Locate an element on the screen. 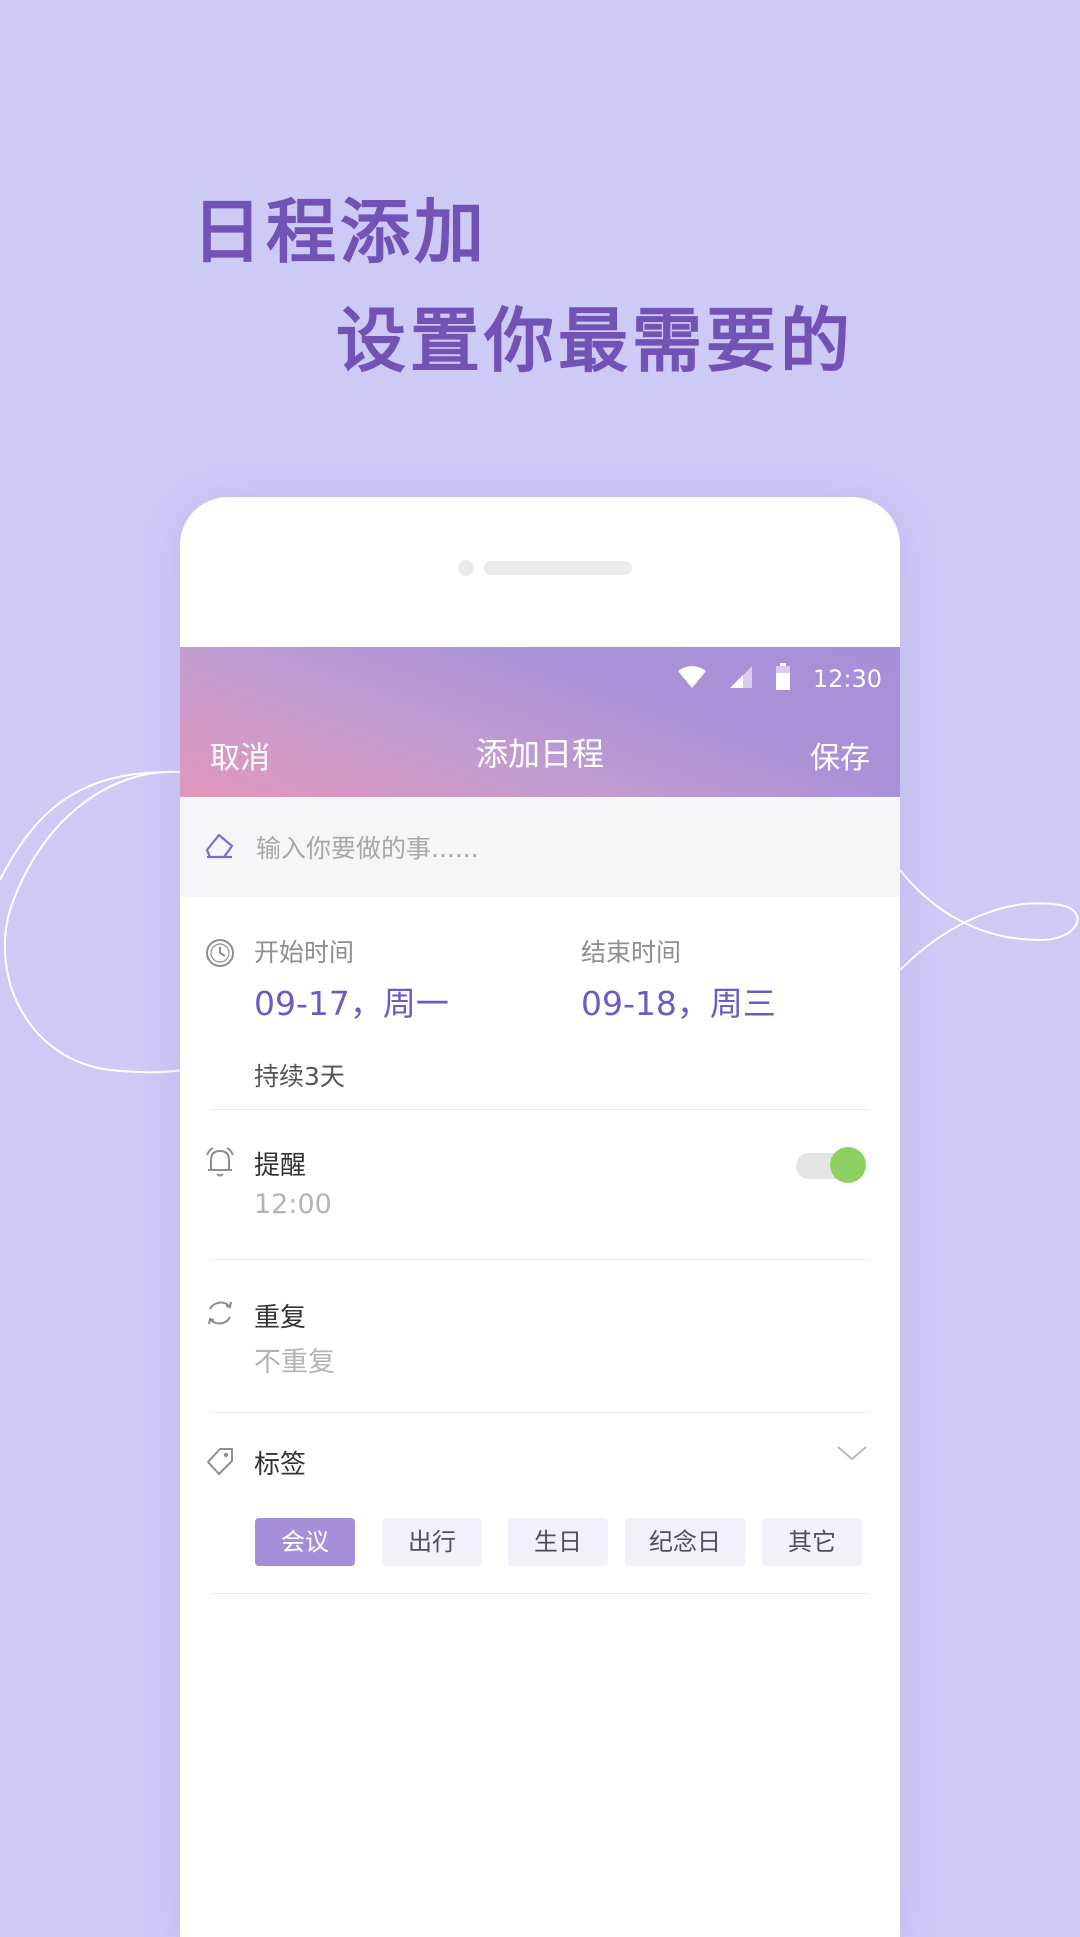  wifi-icon is located at coordinates (692, 679).